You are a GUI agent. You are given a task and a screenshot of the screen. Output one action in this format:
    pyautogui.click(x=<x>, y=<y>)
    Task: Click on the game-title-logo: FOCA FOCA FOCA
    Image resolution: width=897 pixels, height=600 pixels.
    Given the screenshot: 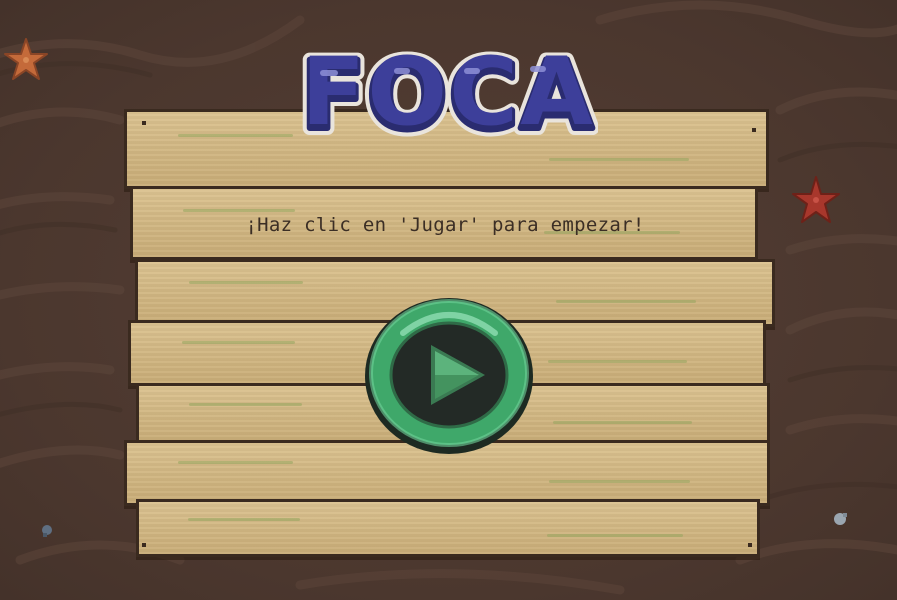 What is the action you would take?
    pyautogui.click(x=448, y=90)
    